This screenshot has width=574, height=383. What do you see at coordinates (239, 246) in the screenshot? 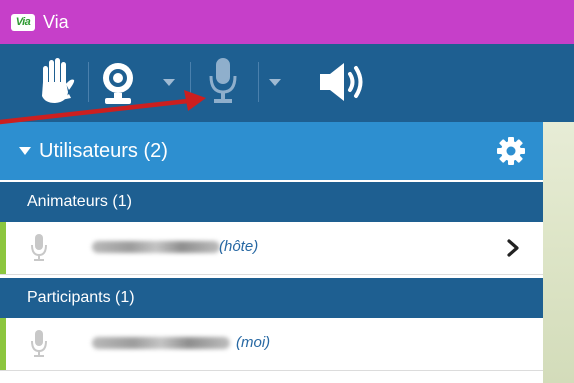
I see `user-role-label: (hôte)` at bounding box center [239, 246].